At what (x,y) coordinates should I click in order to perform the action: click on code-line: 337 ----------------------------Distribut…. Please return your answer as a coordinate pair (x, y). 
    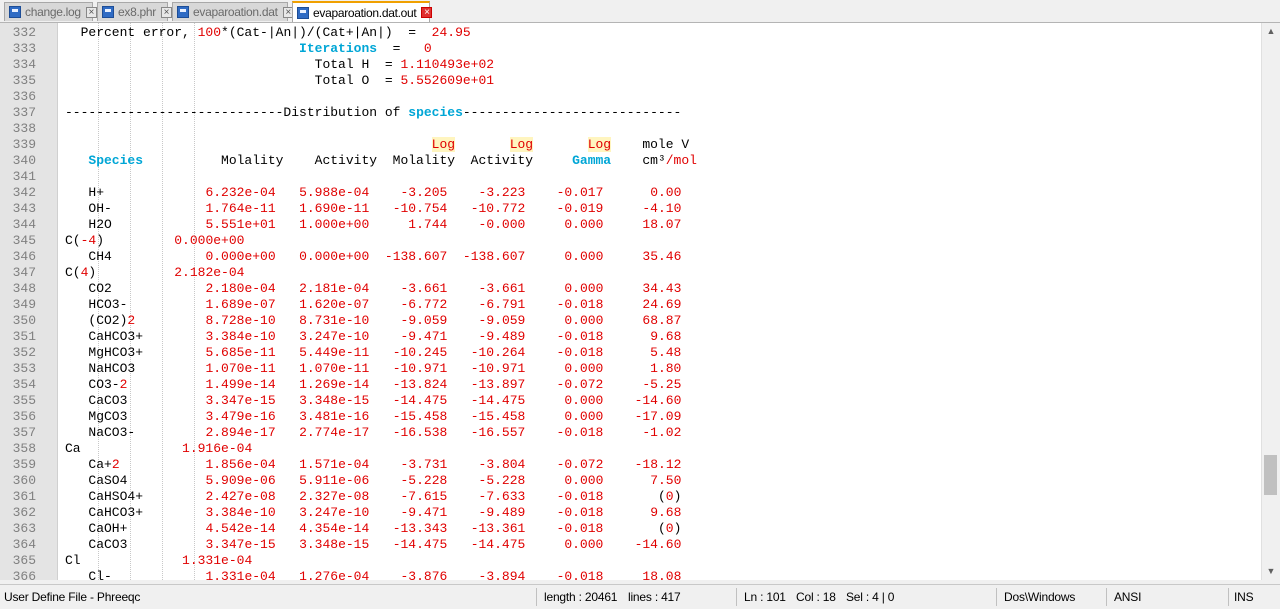
    Looking at the image, I should click on (630, 113).